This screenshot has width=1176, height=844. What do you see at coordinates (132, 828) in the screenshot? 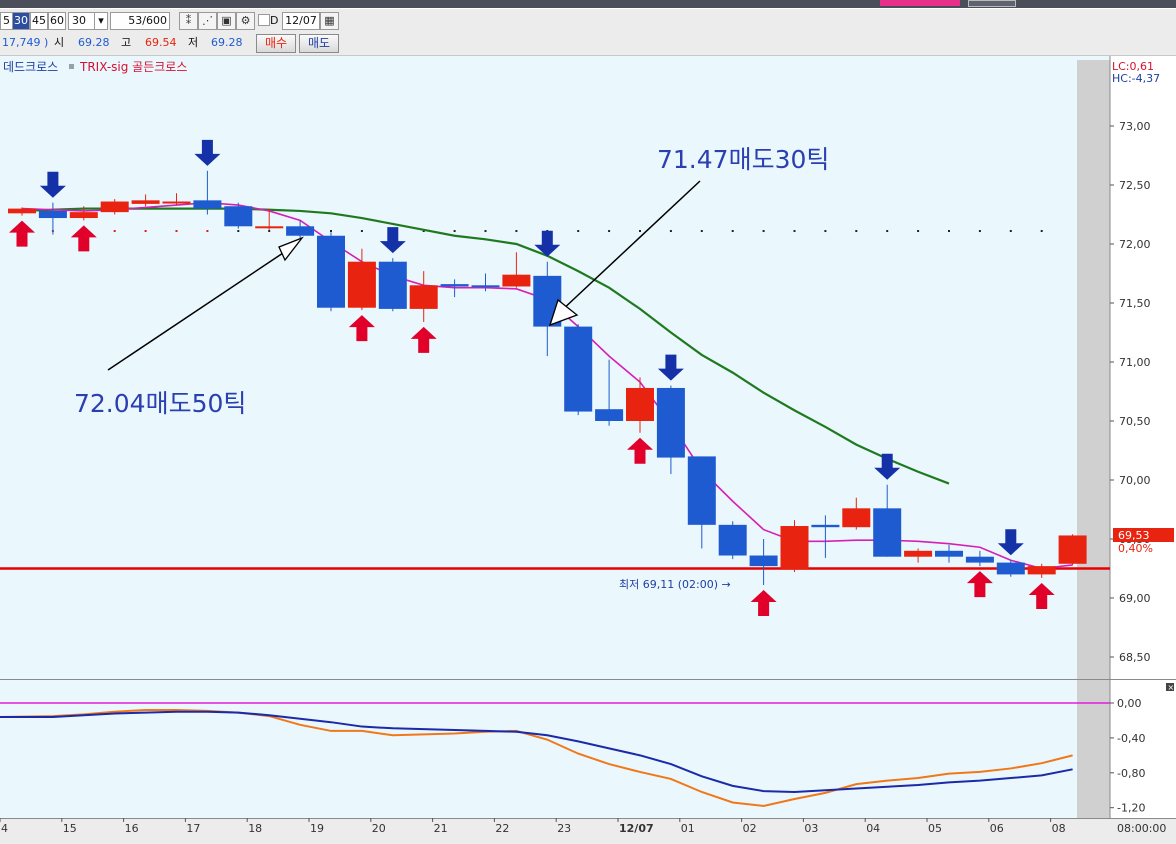
I see `x-tick-label: 16` at bounding box center [132, 828].